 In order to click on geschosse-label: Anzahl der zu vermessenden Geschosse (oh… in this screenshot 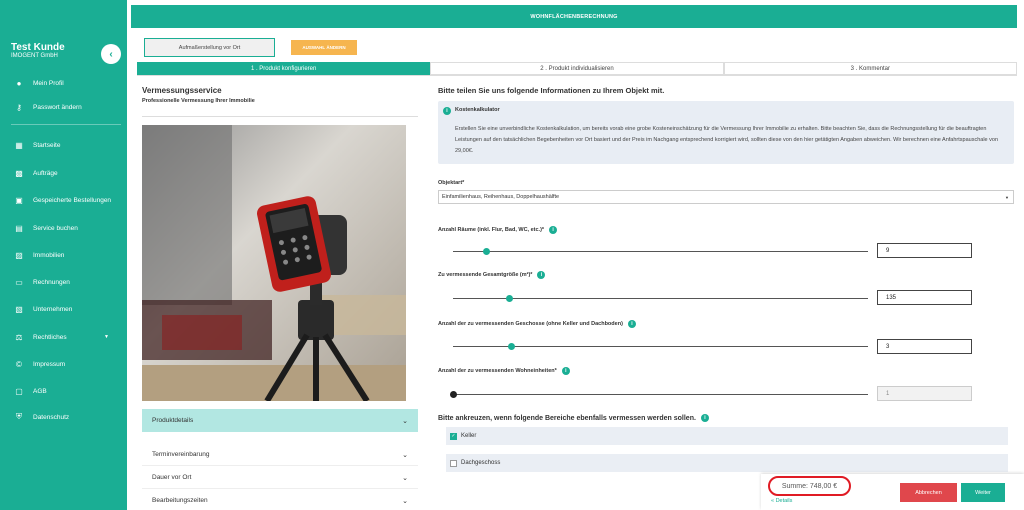, I will do `click(537, 324)`.